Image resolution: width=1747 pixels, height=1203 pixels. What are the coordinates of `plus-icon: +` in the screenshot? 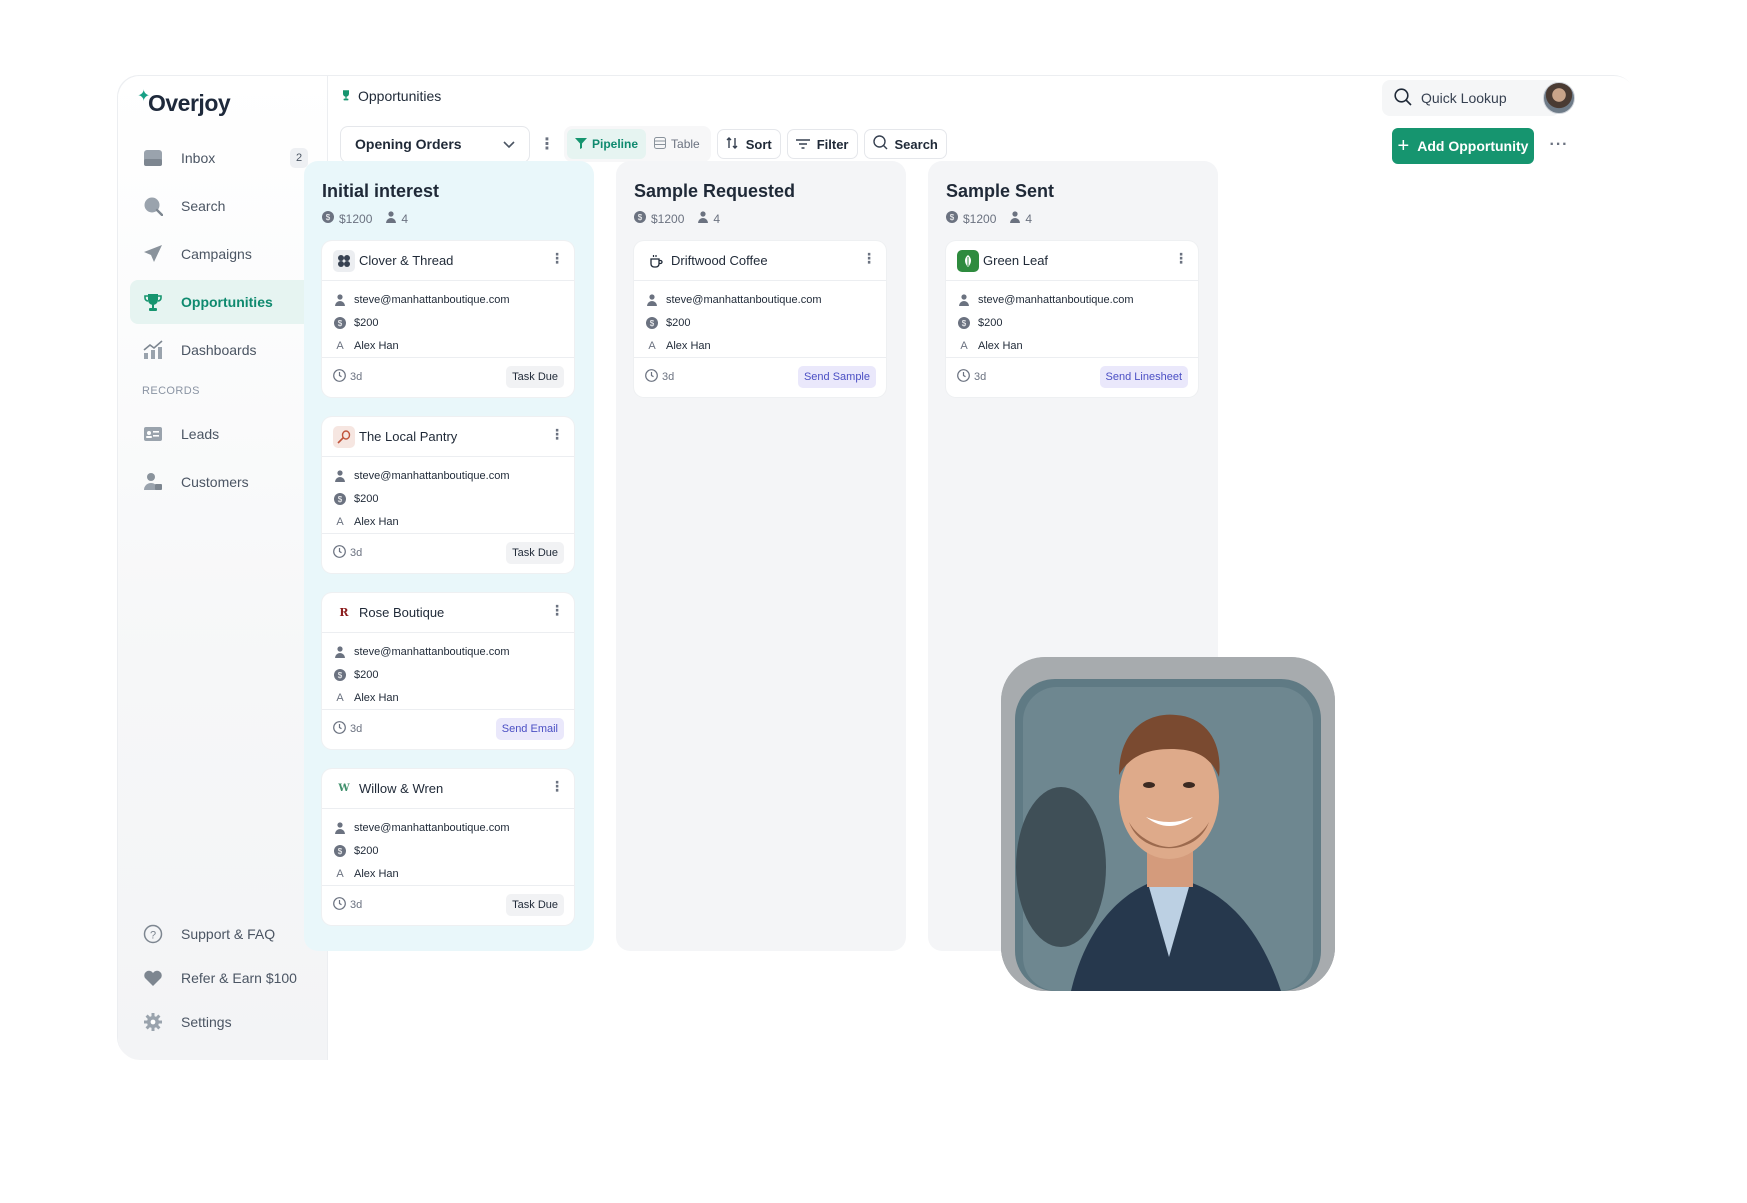 It's located at (1403, 146).